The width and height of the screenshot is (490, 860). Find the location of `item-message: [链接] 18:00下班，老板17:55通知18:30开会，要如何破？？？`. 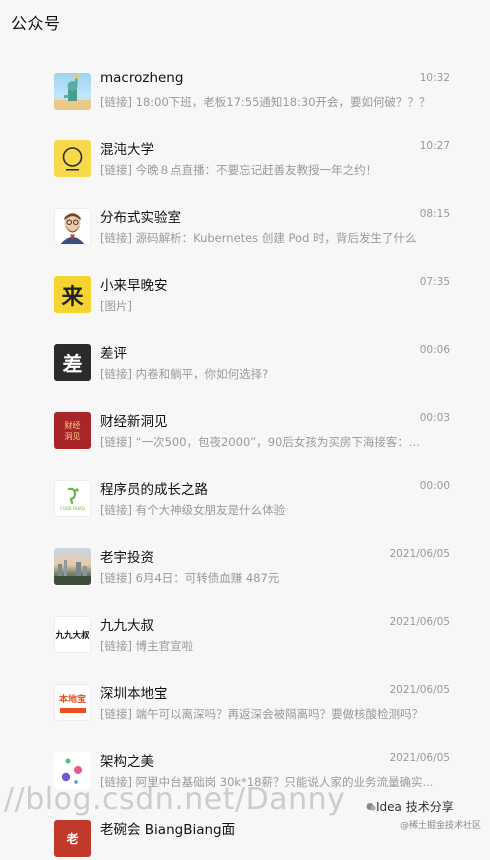

item-message: [链接] 18:00下班，老板17:55通知18:30开会，要如何破？？？ is located at coordinates (265, 102).